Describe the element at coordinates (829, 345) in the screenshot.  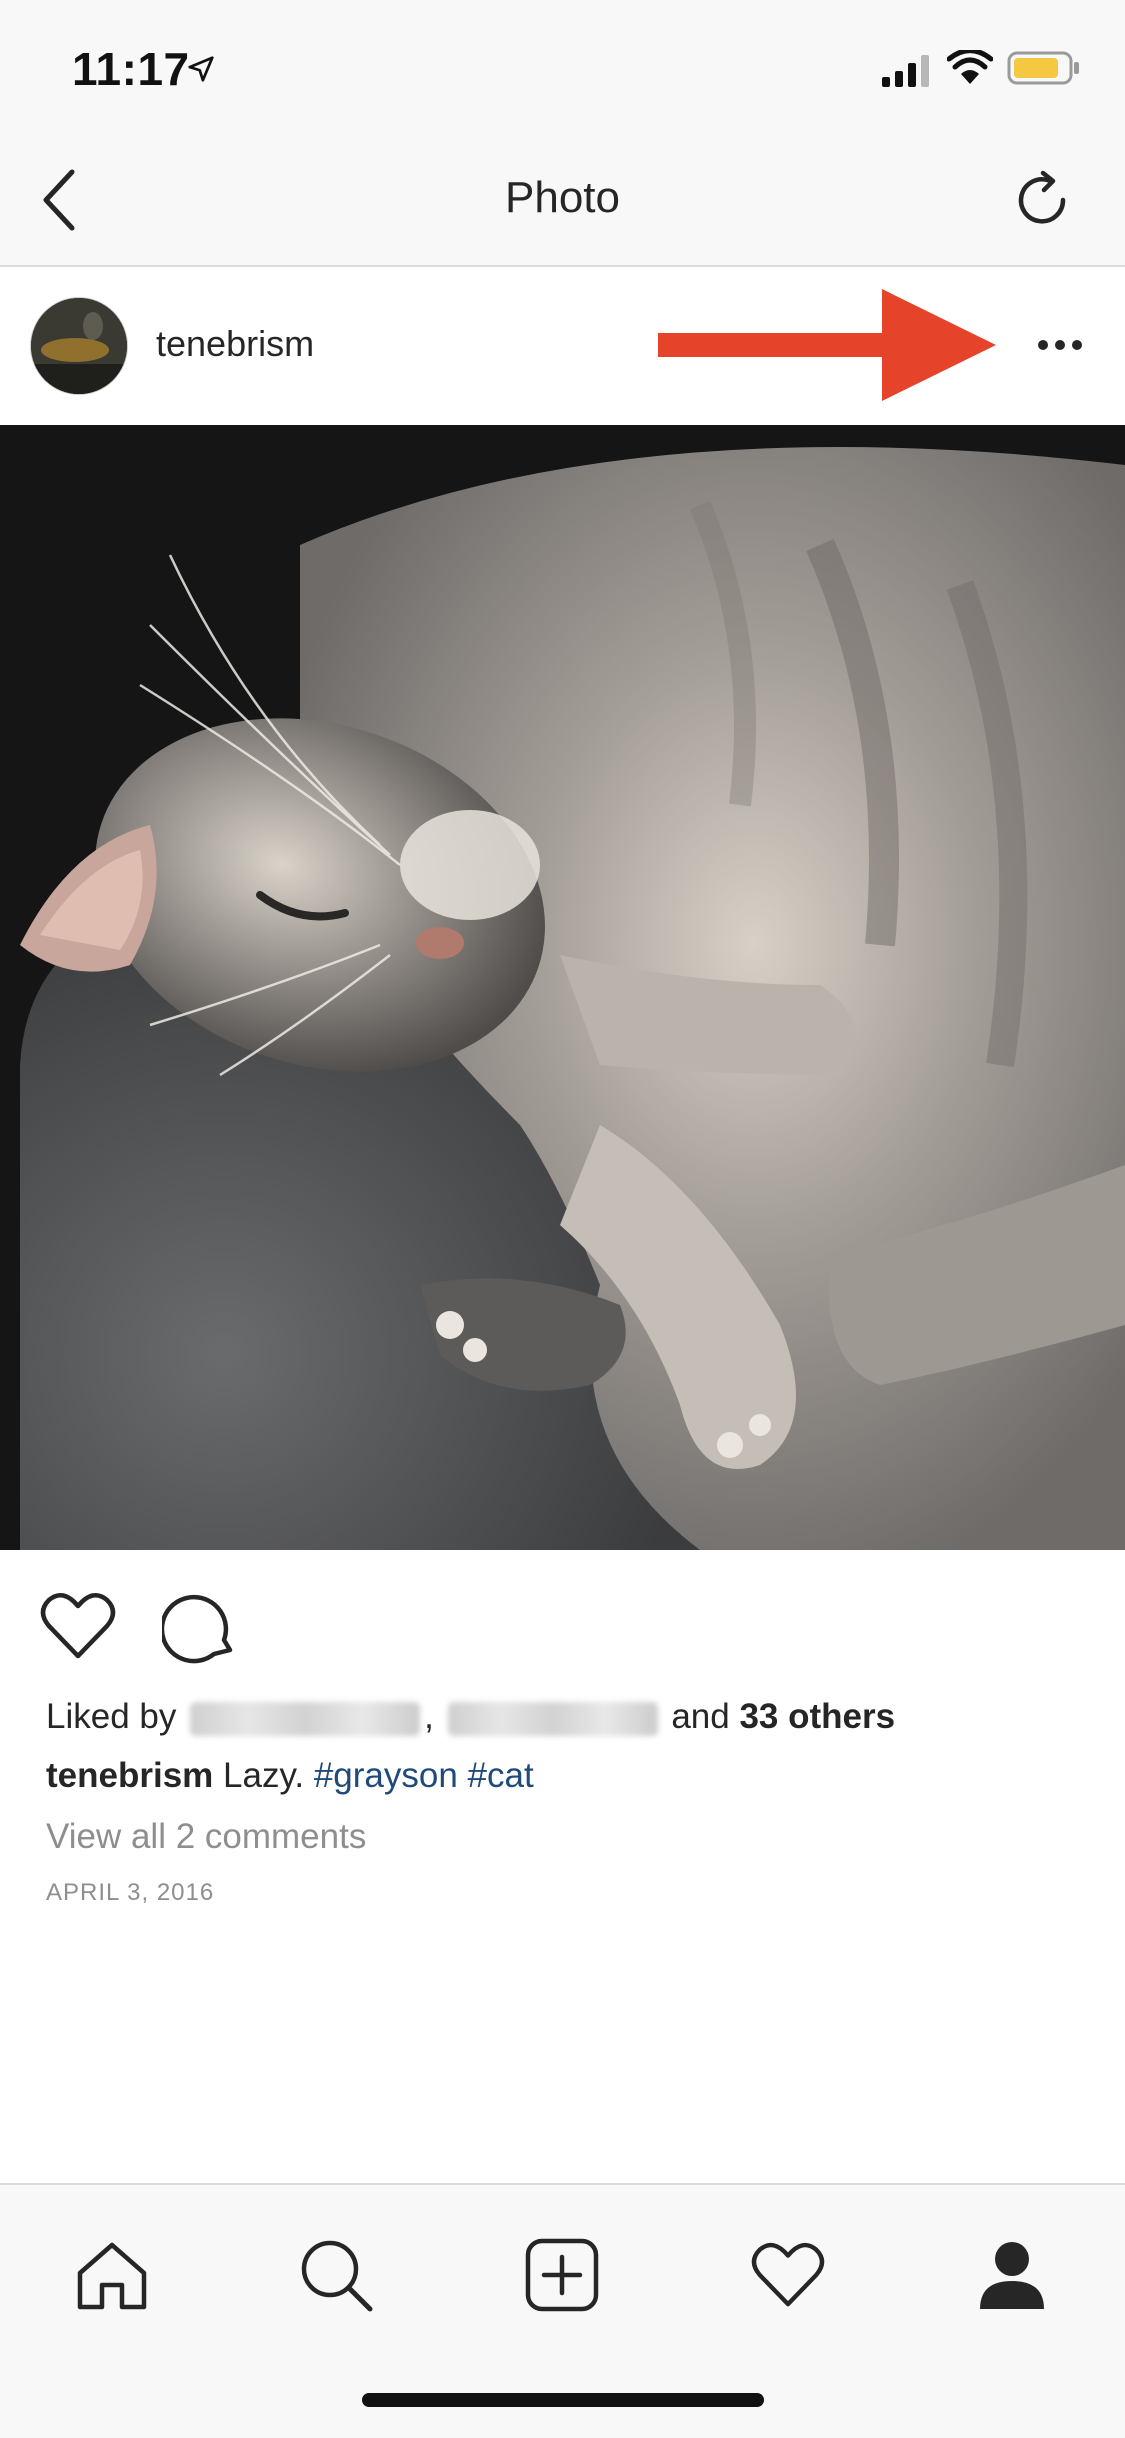
I see `annotation-arrow-icon` at that location.